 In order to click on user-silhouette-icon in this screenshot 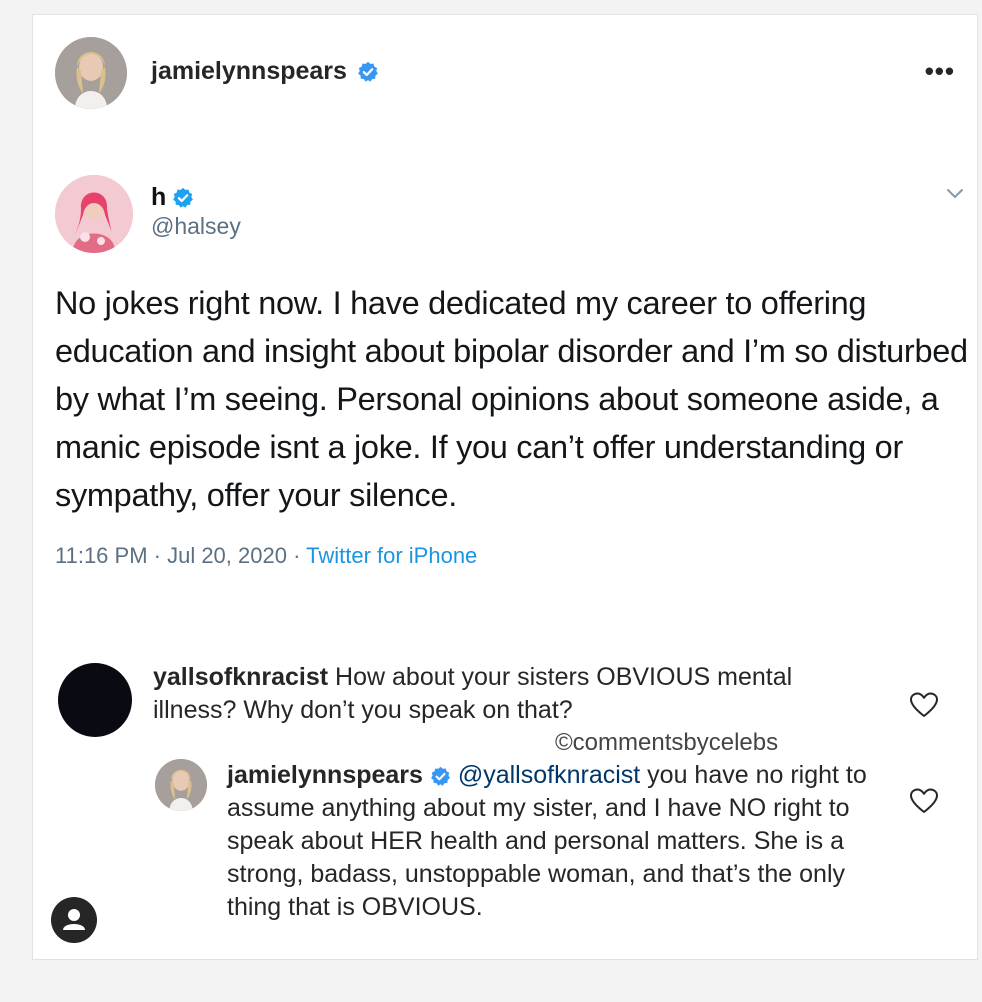, I will do `click(74, 919)`.